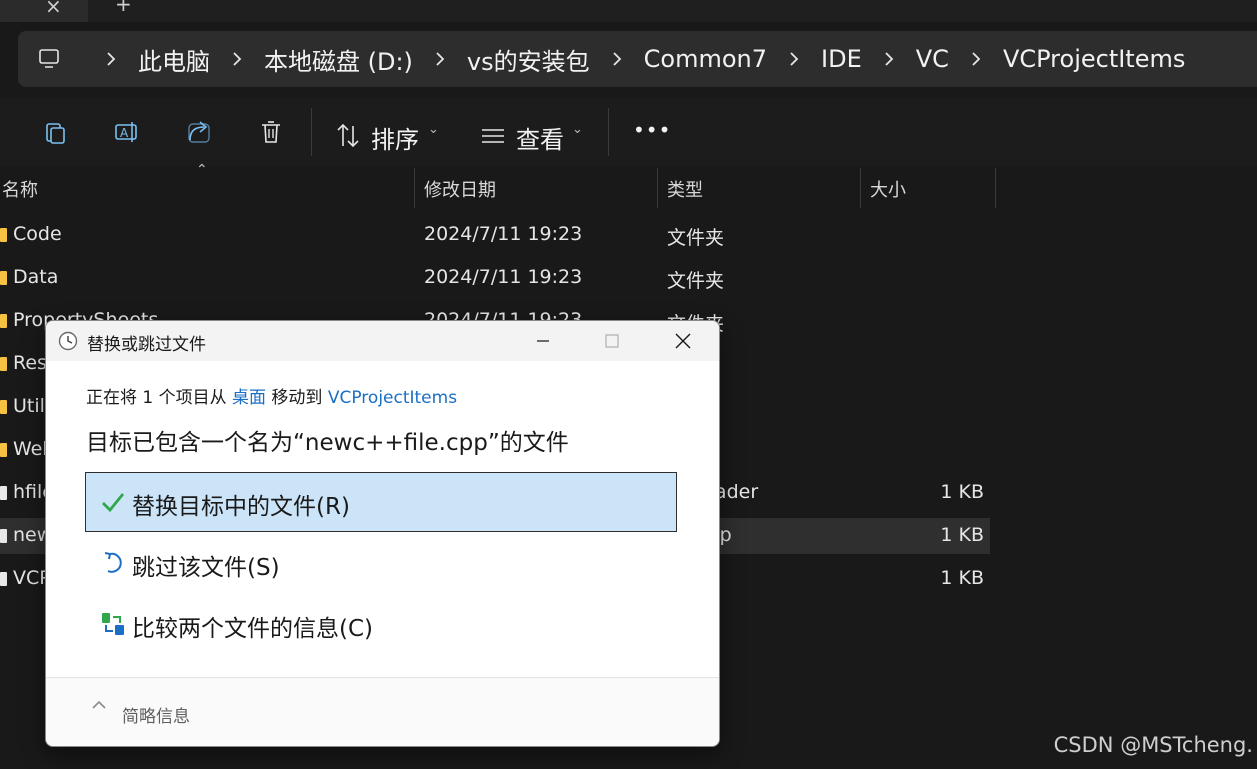 The width and height of the screenshot is (1257, 769). What do you see at coordinates (37, 234) in the screenshot?
I see `file-name: Code` at bounding box center [37, 234].